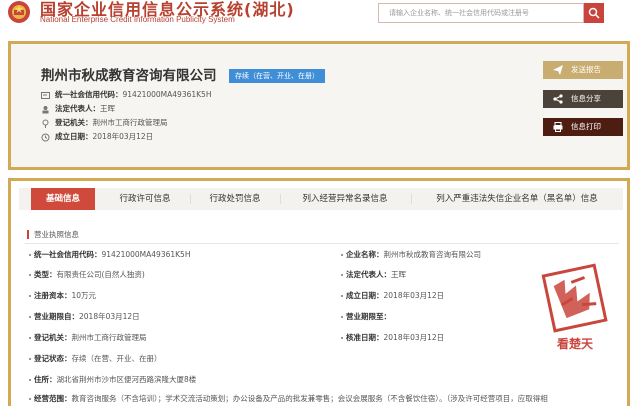 Image resolution: width=640 pixels, height=406 pixels. I want to click on share-icon, so click(558, 99).